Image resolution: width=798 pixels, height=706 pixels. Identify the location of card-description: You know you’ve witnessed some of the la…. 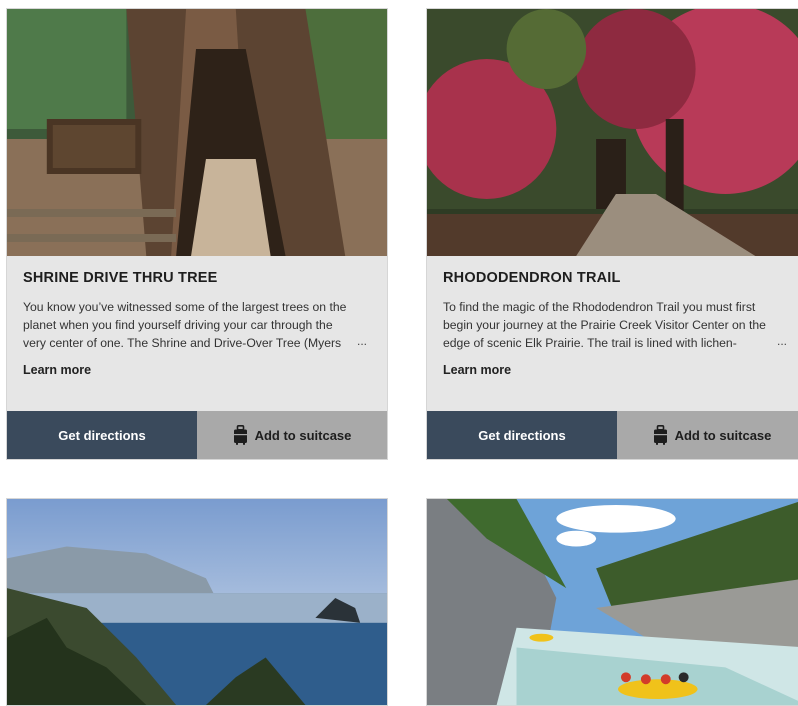
(185, 325).